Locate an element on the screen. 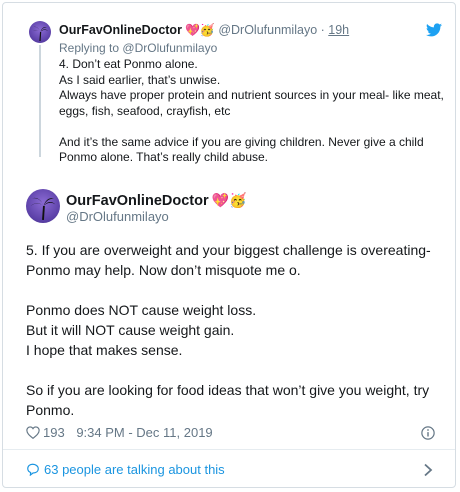 The width and height of the screenshot is (460, 492). replying-to-handle: @DrOlufunmilayo is located at coordinates (169, 48).